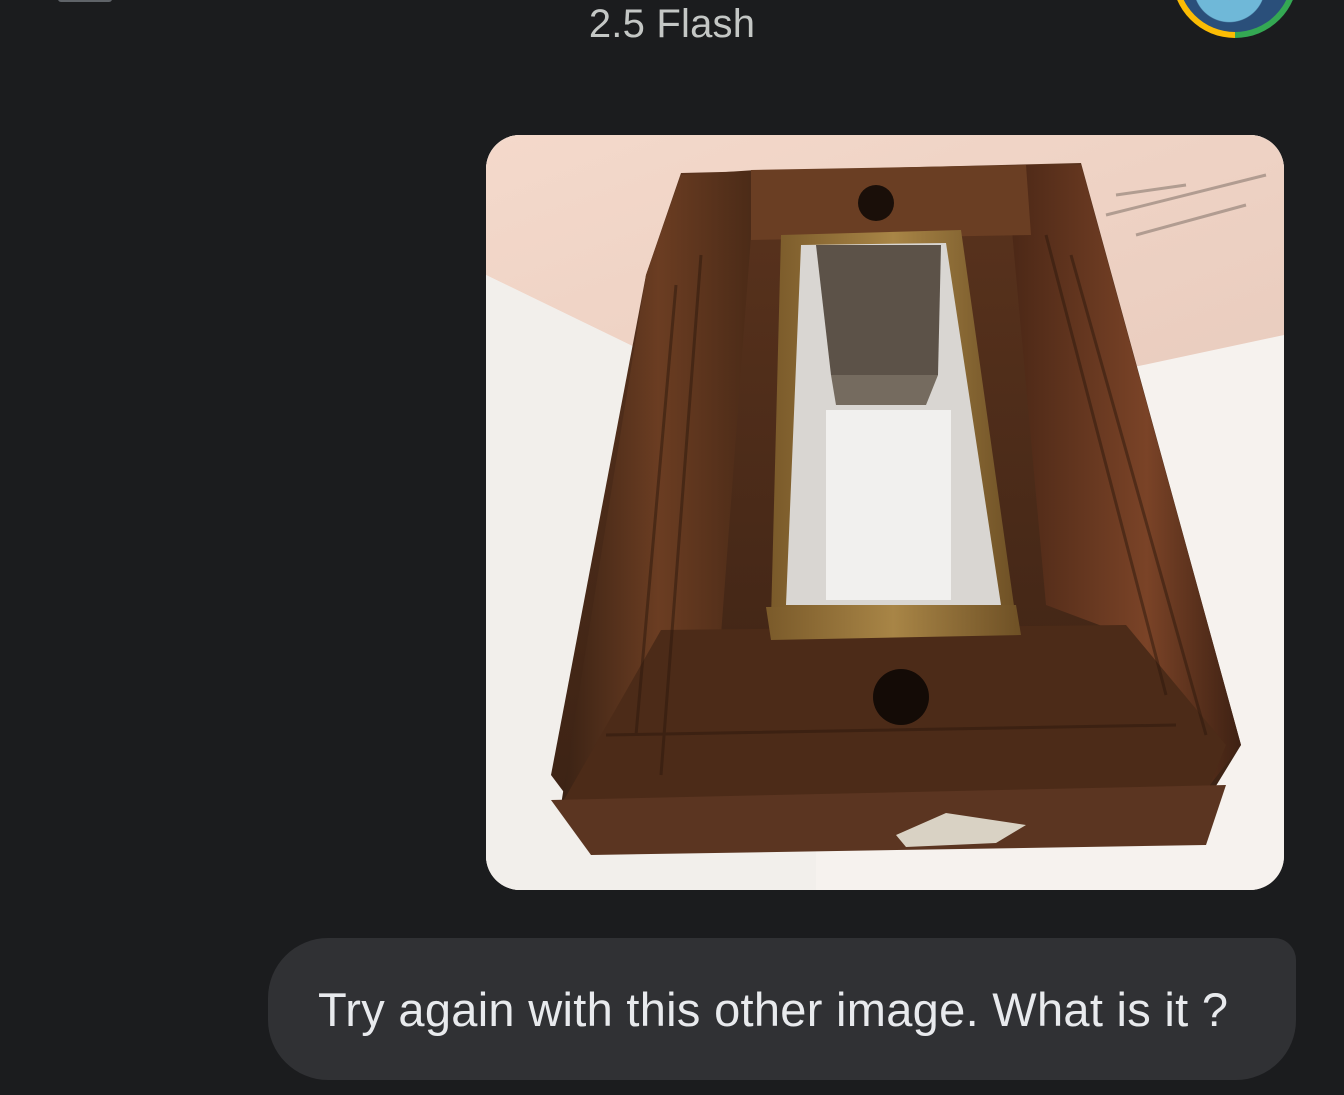 This screenshot has height=1095, width=1344. What do you see at coordinates (672, 24) in the screenshot?
I see `model-selector: 2.5 Flash` at bounding box center [672, 24].